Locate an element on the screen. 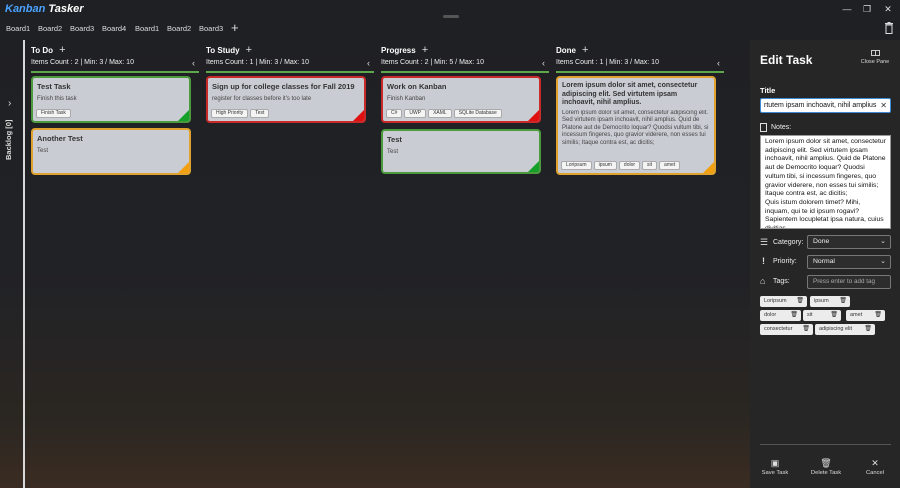 This screenshot has width=900, height=488. tag-input: Press enter to add tag is located at coordinates (849, 282).